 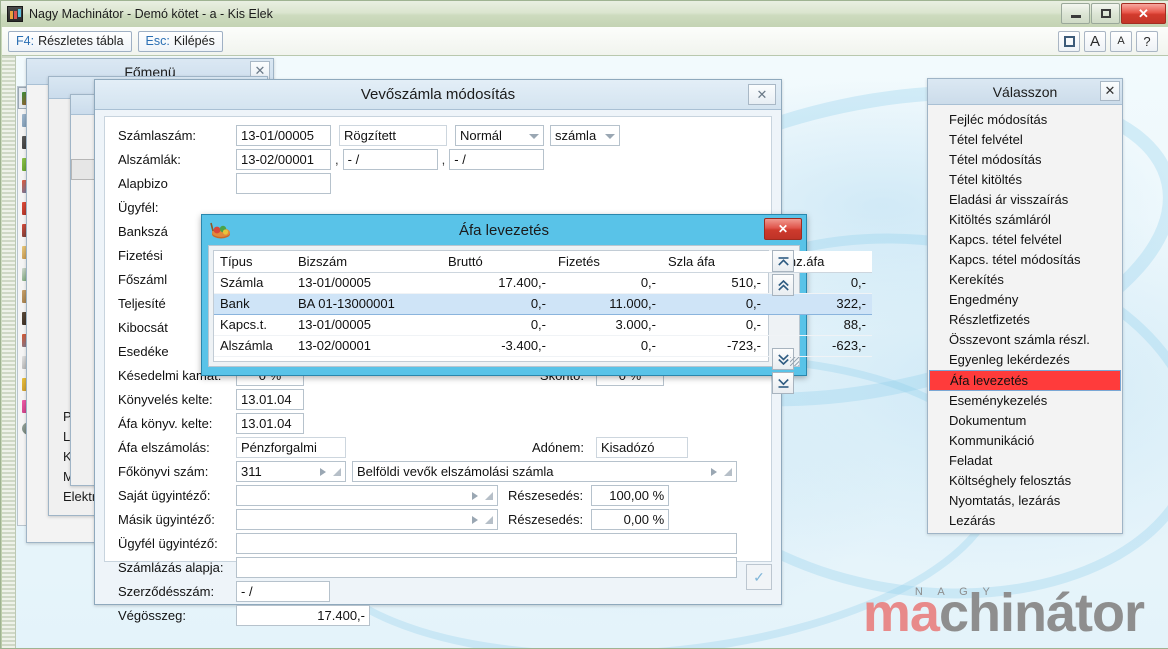 I want to click on input-reszesedes-2: 0,00 %, so click(x=630, y=519).